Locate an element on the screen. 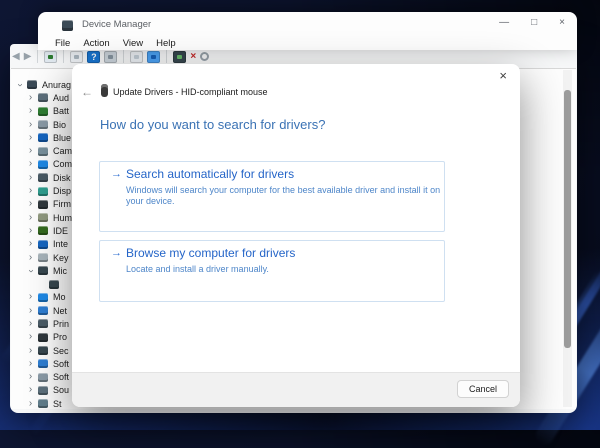 The height and width of the screenshot is (448, 600). tree-item-label: Inte is located at coordinates (61, 244).